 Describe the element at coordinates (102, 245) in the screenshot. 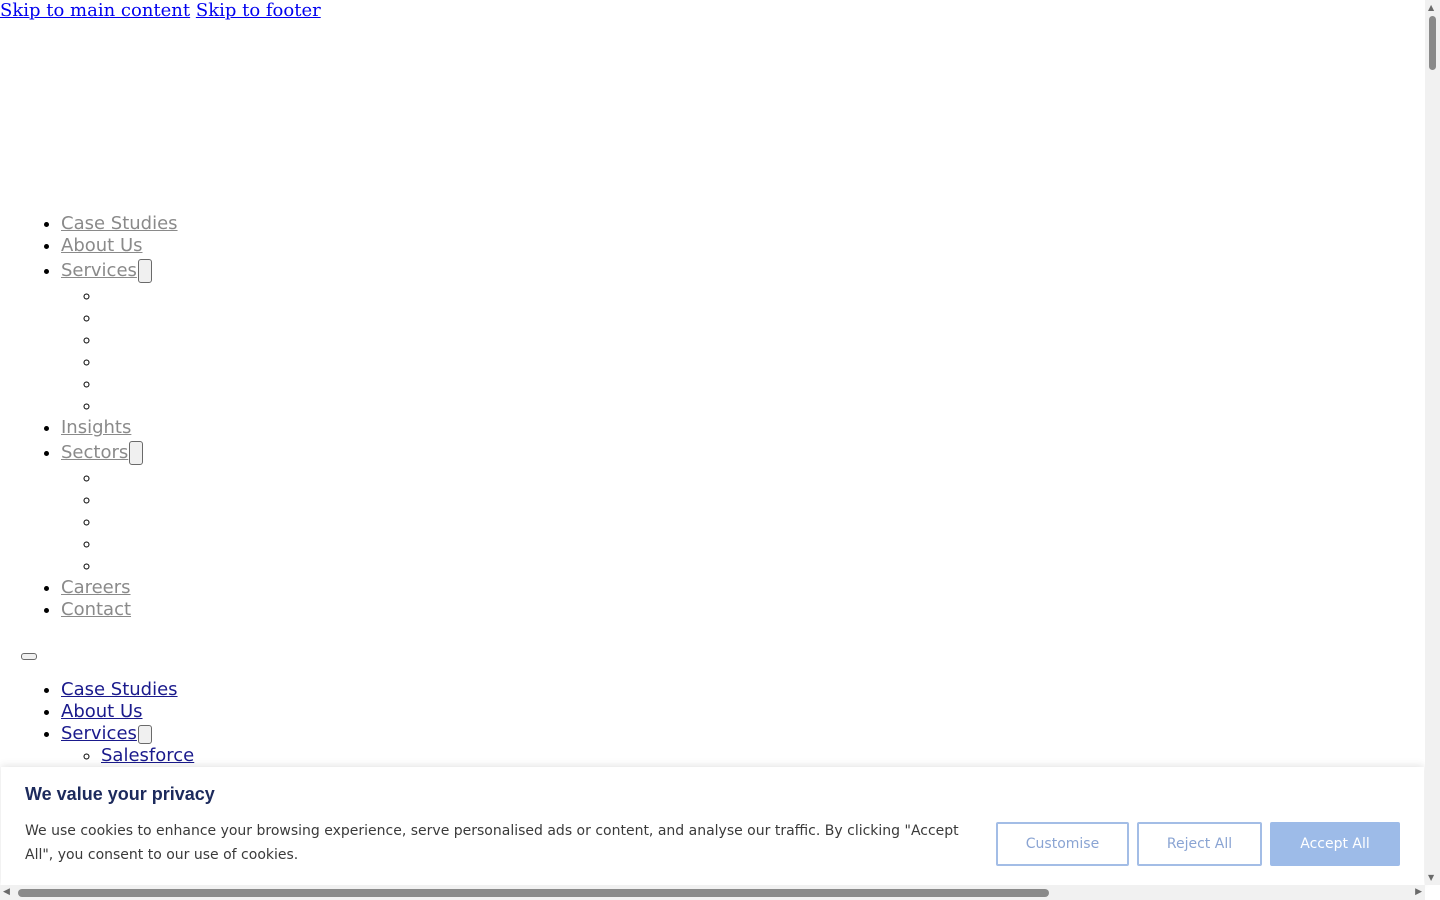

I see `nav-link-about-us: About Us` at that location.